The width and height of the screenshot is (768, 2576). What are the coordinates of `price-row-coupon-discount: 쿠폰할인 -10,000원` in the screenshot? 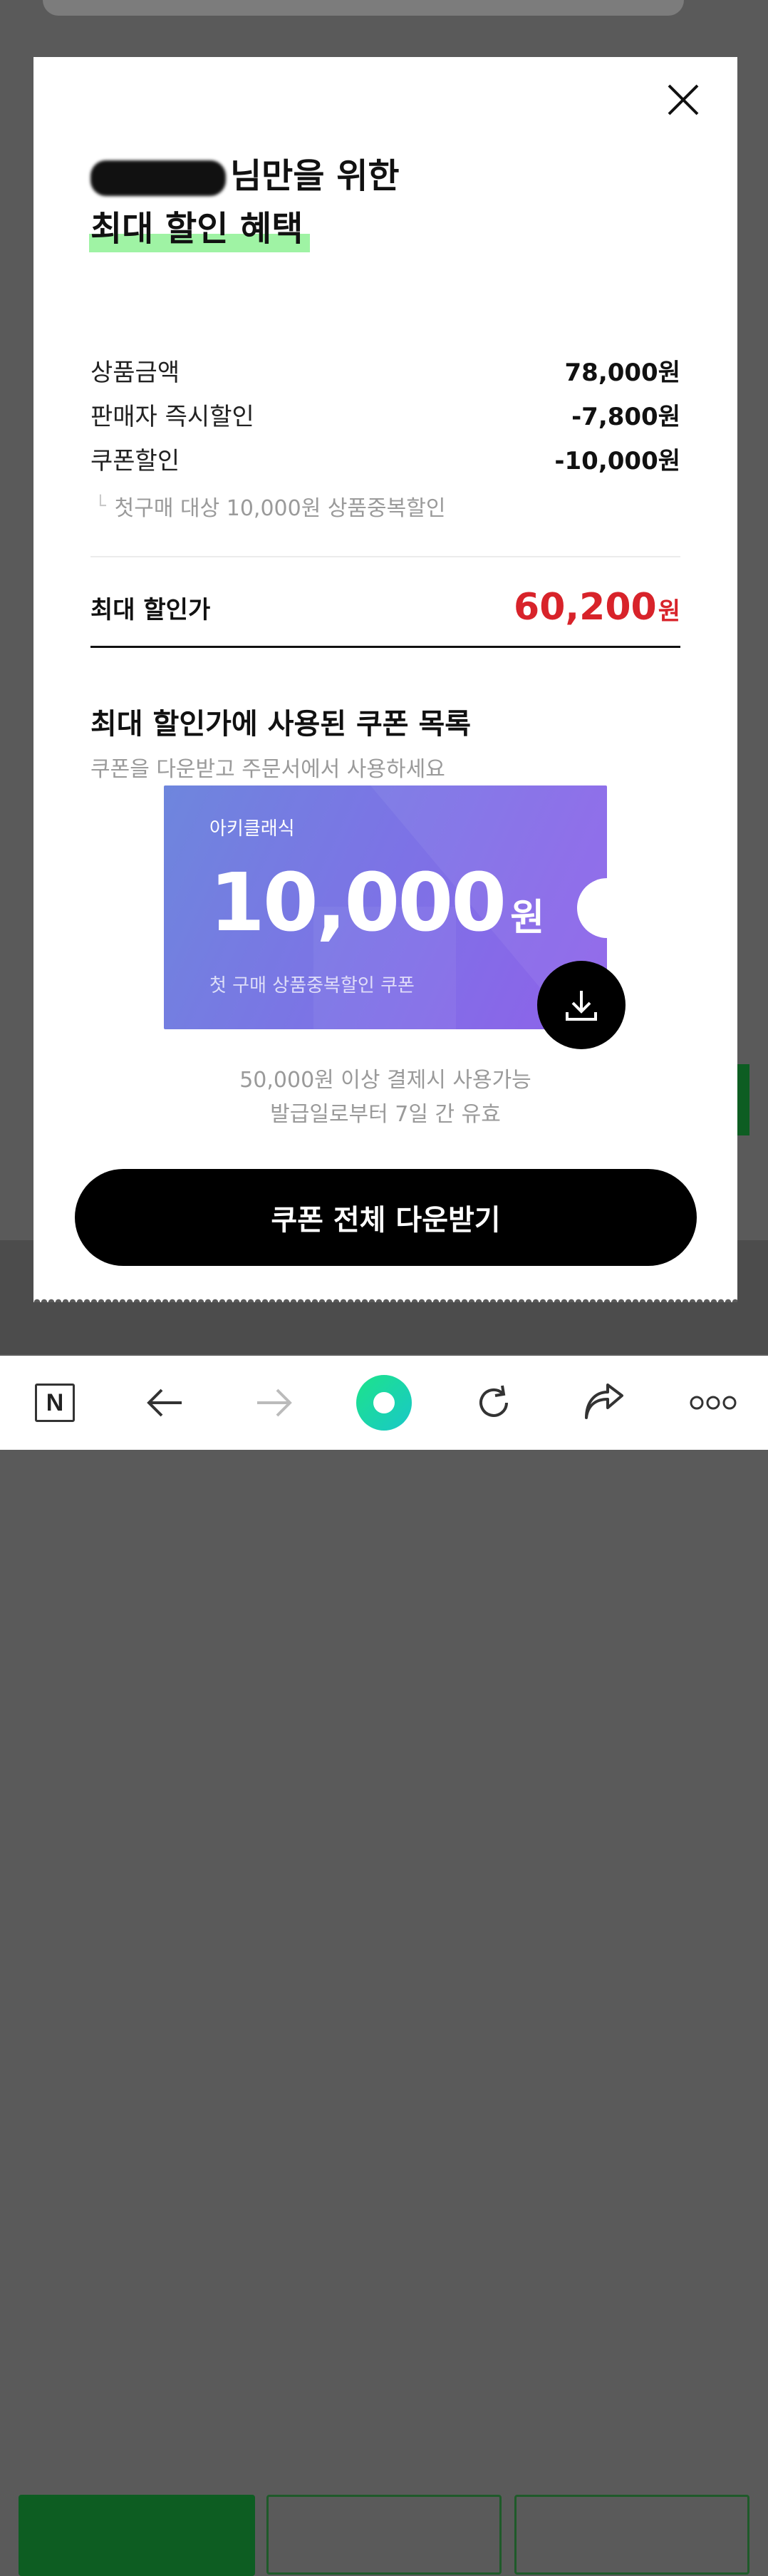 It's located at (385, 458).